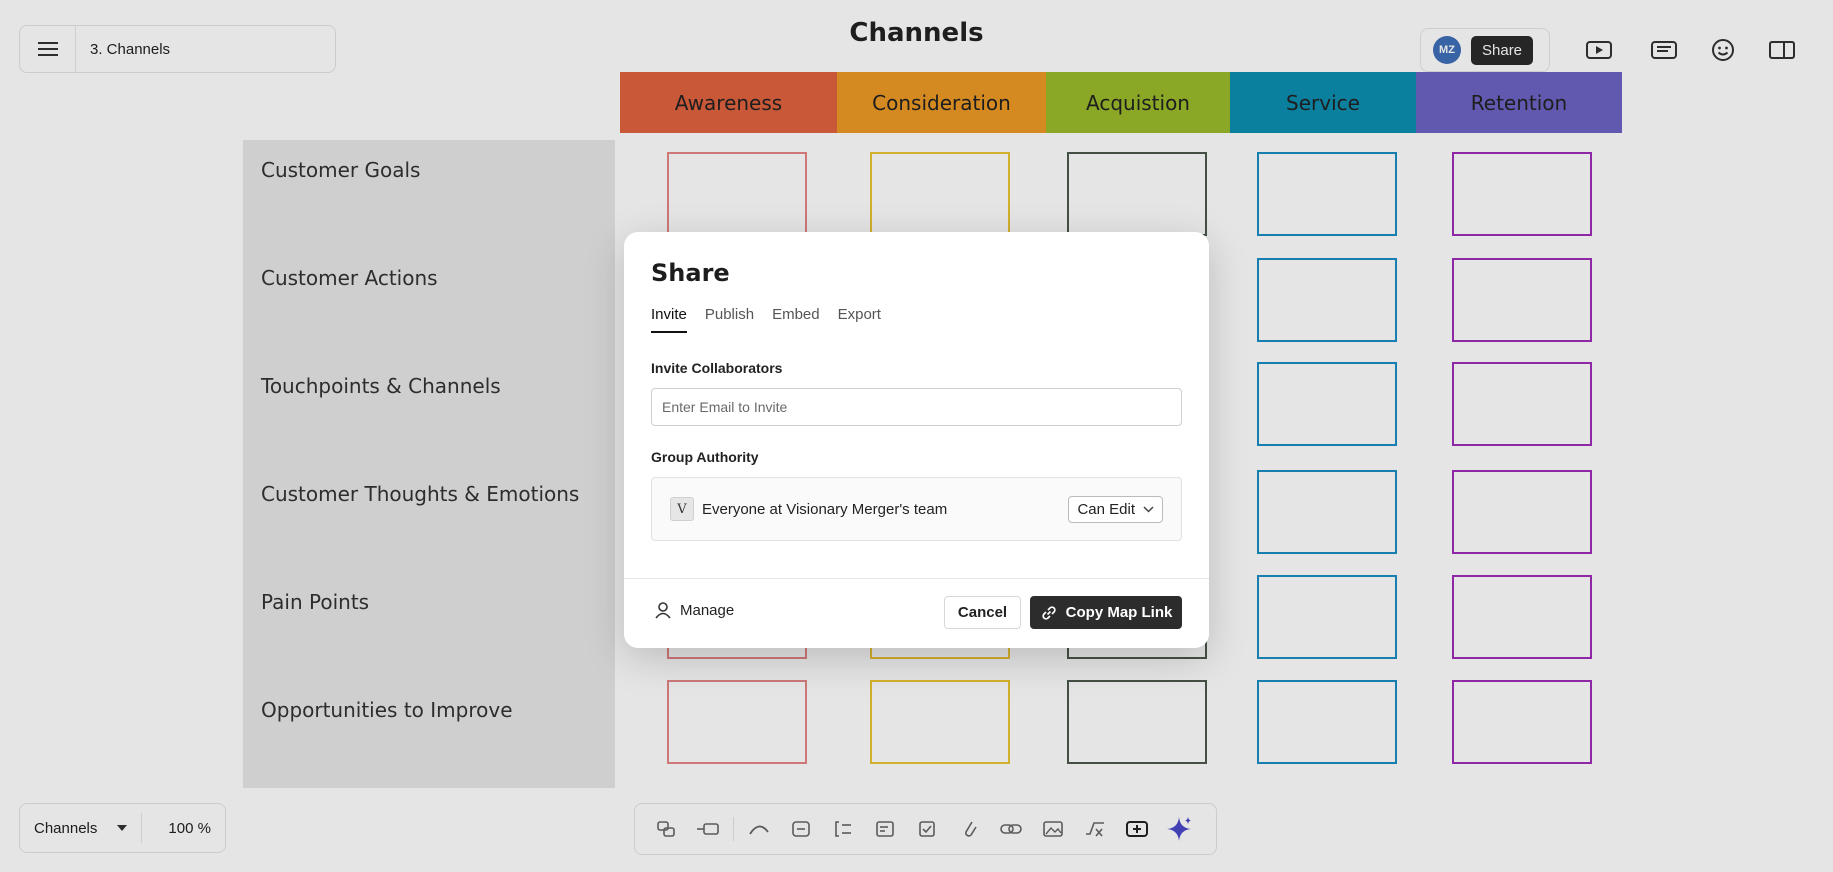 The image size is (1833, 872). Describe the element at coordinates (1119, 612) in the screenshot. I see `copy-map-link-label: Copy Map Link` at that location.